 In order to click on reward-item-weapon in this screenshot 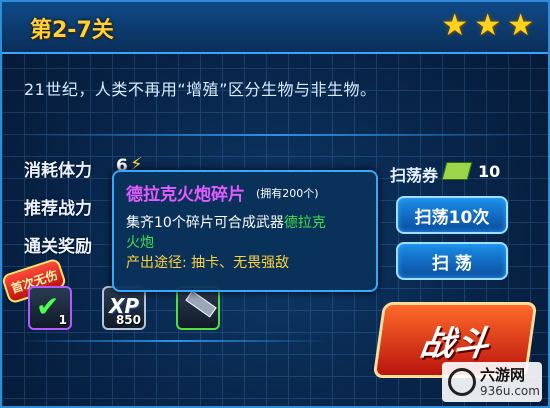, I will do `click(198, 308)`.